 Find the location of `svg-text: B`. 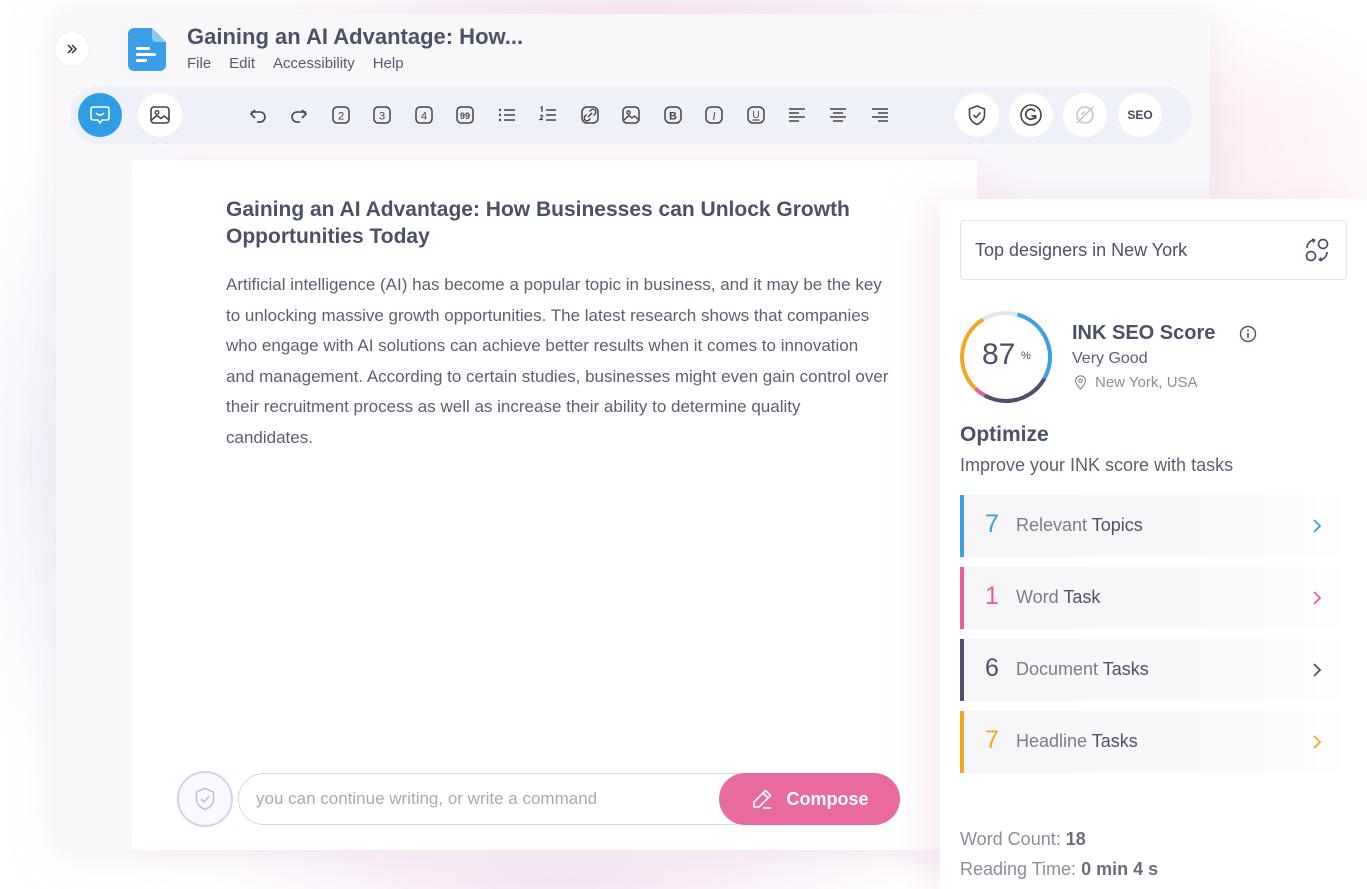

svg-text: B is located at coordinates (673, 117).